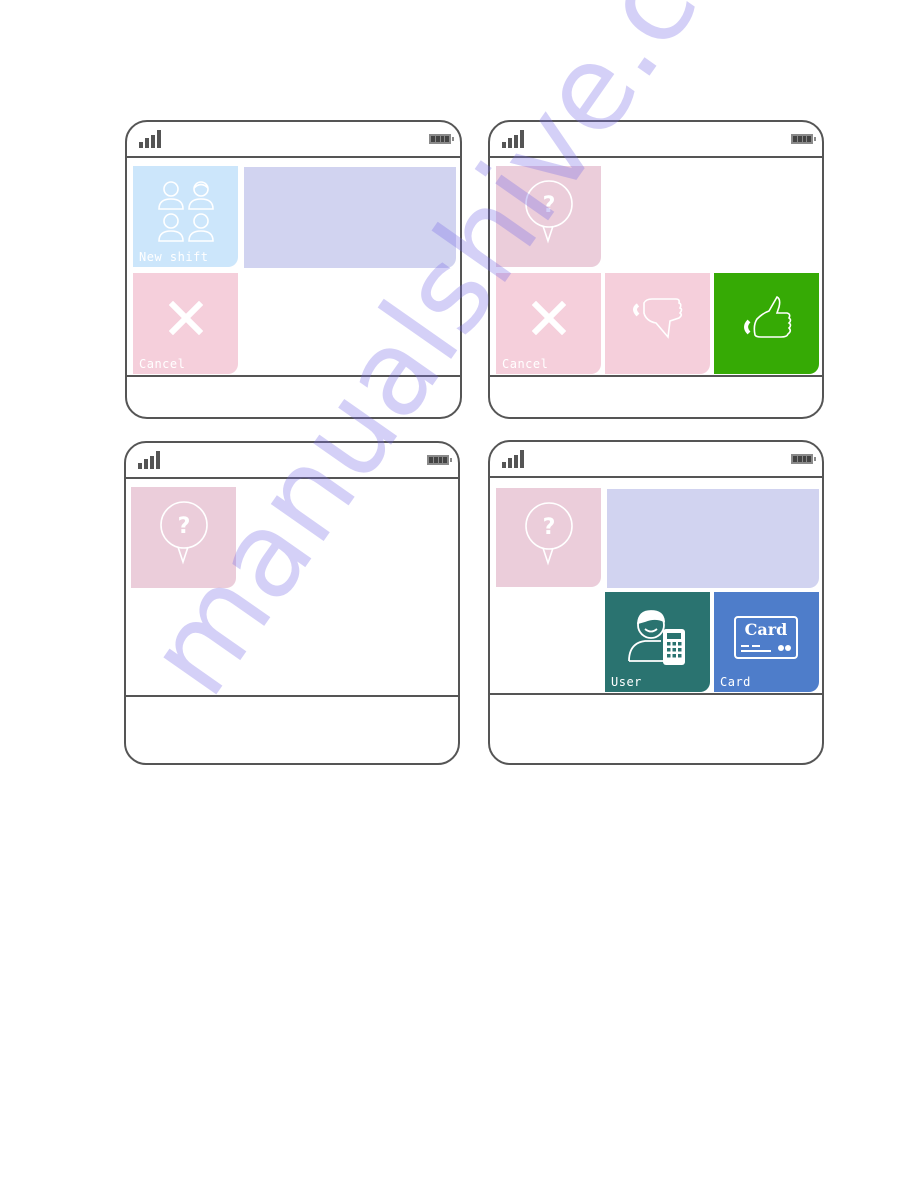 The image size is (918, 1188). I want to click on device-screen-3: ?, so click(292, 603).